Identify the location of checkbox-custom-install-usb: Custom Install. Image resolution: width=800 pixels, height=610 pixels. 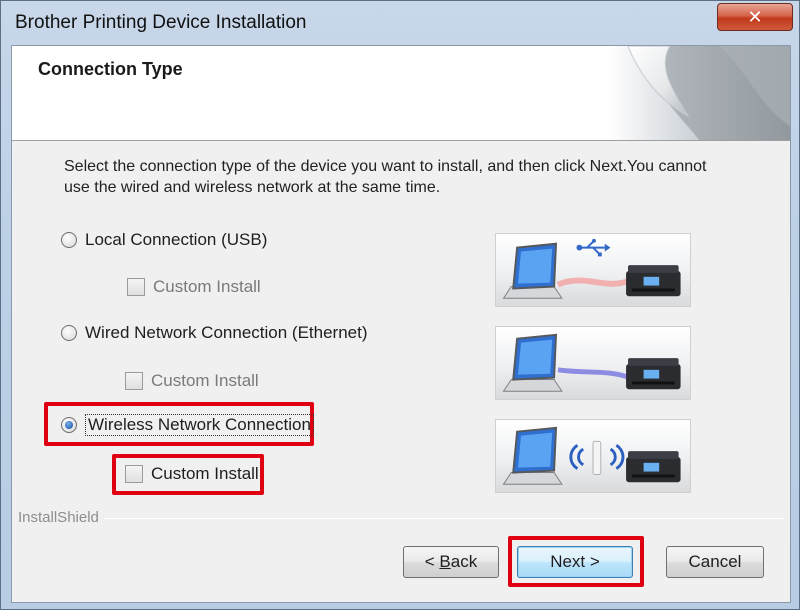
(194, 287).